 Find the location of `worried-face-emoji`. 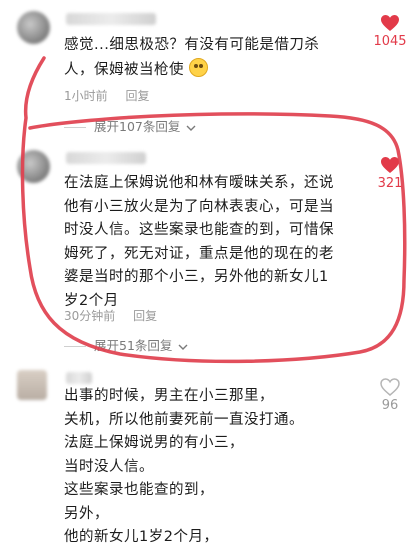

worried-face-emoji is located at coordinates (199, 67).